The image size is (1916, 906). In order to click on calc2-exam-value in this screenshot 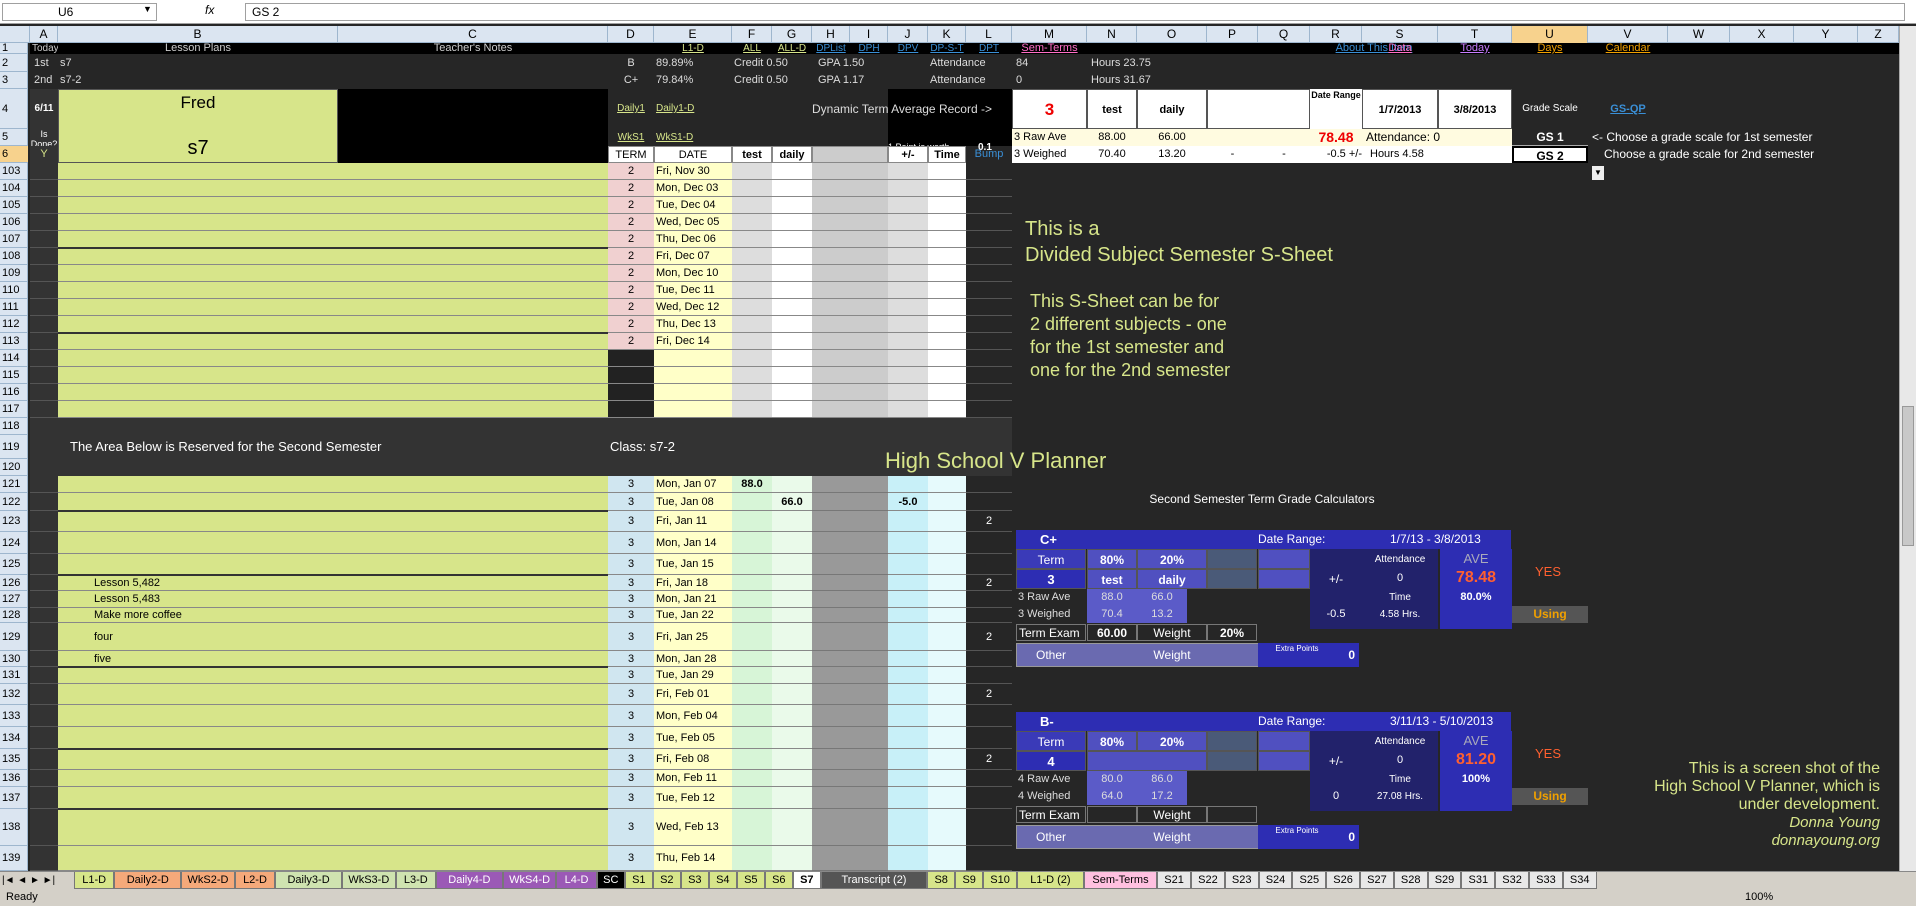, I will do `click(1112, 814)`.